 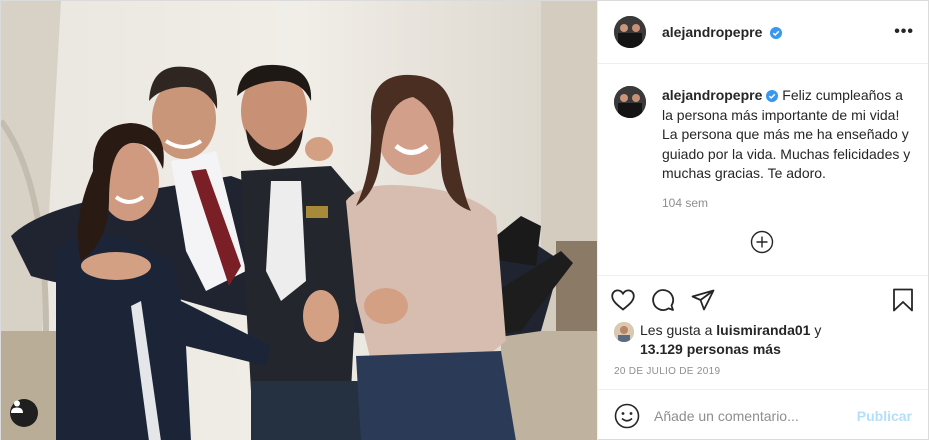 I want to click on author-avatar, so click(x=630, y=32).